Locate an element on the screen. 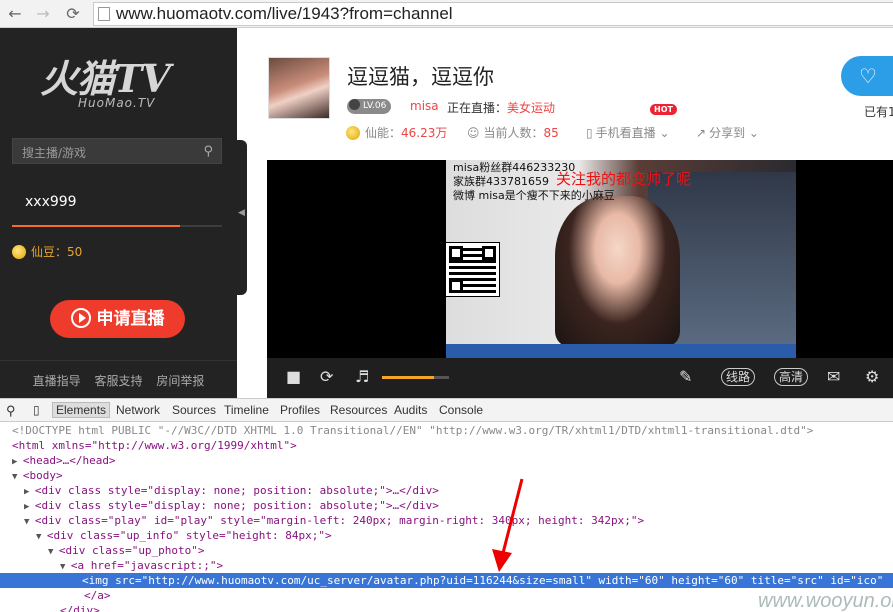 The width and height of the screenshot is (893, 612). logo-subtext: HuoMao.TV is located at coordinates (117, 103).